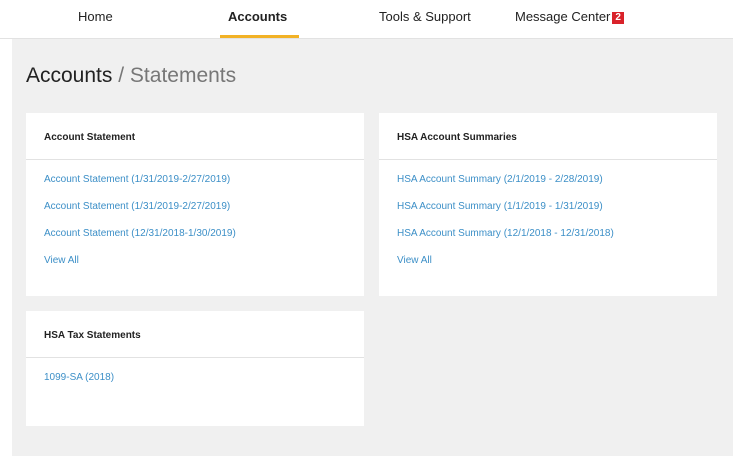  What do you see at coordinates (183, 75) in the screenshot?
I see `breadcrumb-current: Statements` at bounding box center [183, 75].